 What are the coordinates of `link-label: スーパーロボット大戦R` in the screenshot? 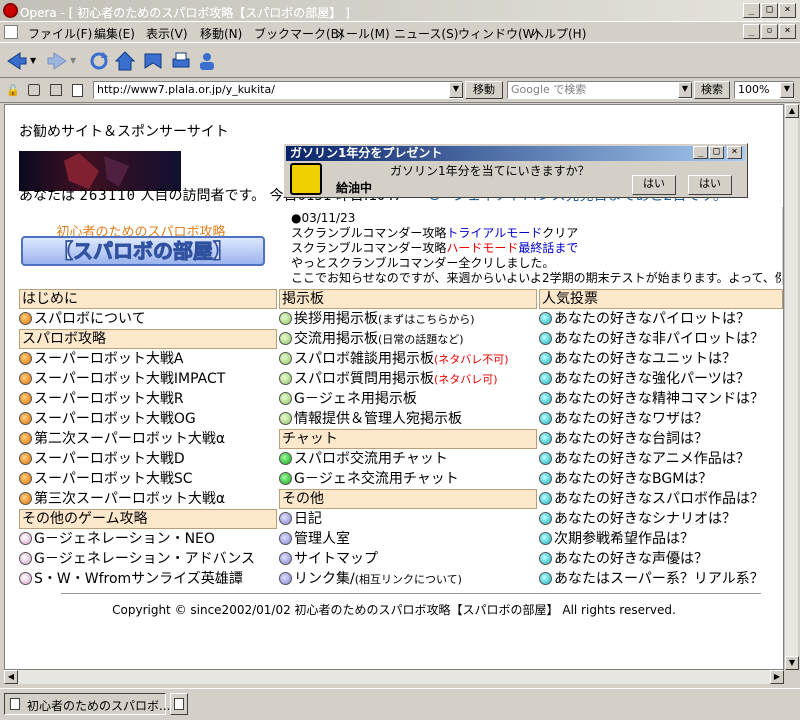 It's located at (109, 399).